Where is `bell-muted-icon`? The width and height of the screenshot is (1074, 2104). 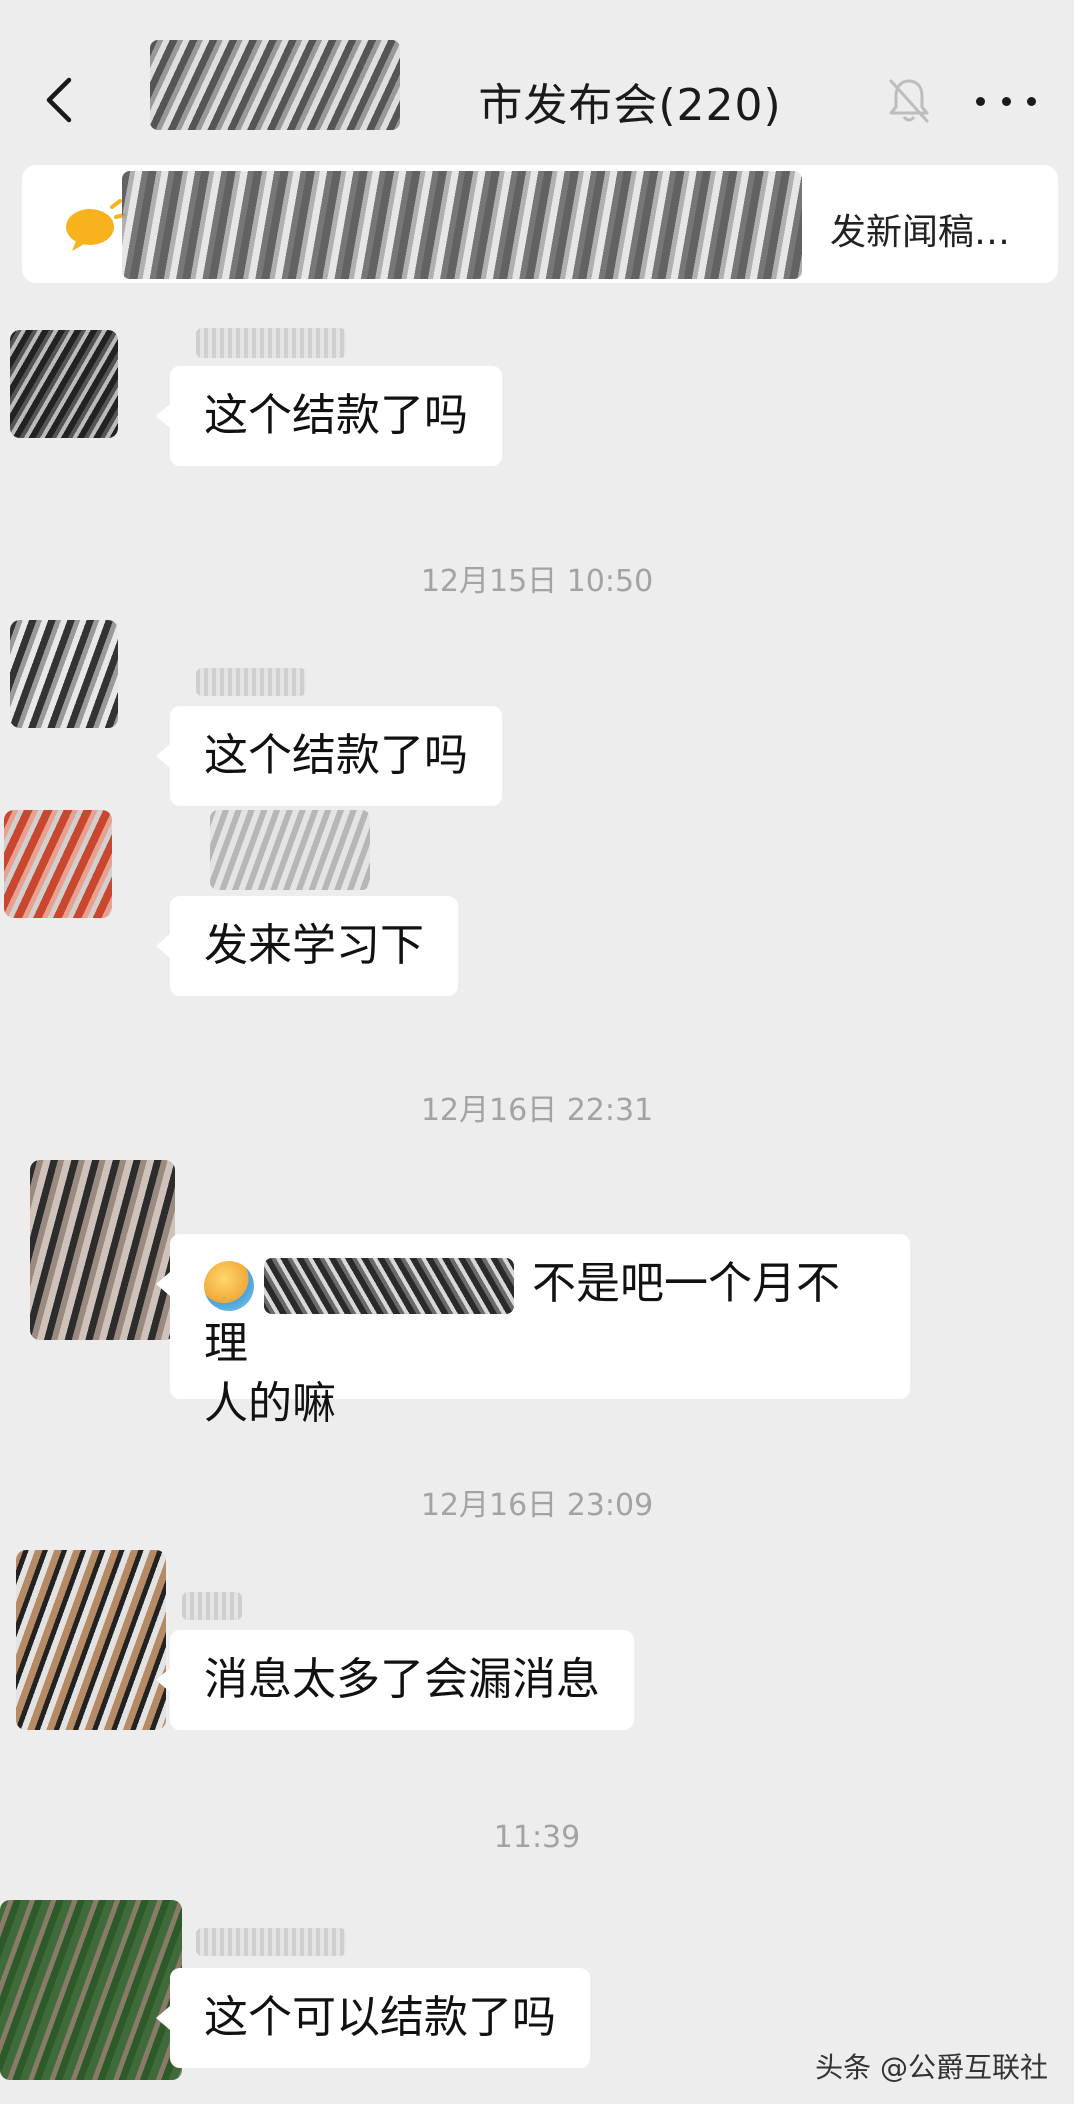
bell-muted-icon is located at coordinates (909, 101).